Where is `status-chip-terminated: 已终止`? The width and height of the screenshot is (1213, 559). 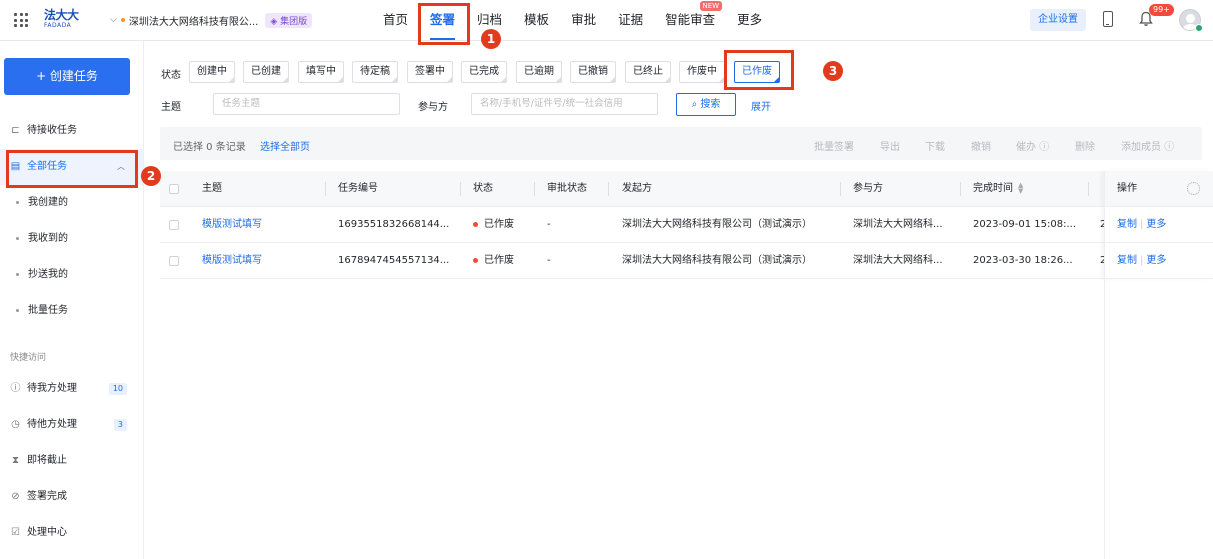 status-chip-terminated: 已终止 is located at coordinates (648, 72).